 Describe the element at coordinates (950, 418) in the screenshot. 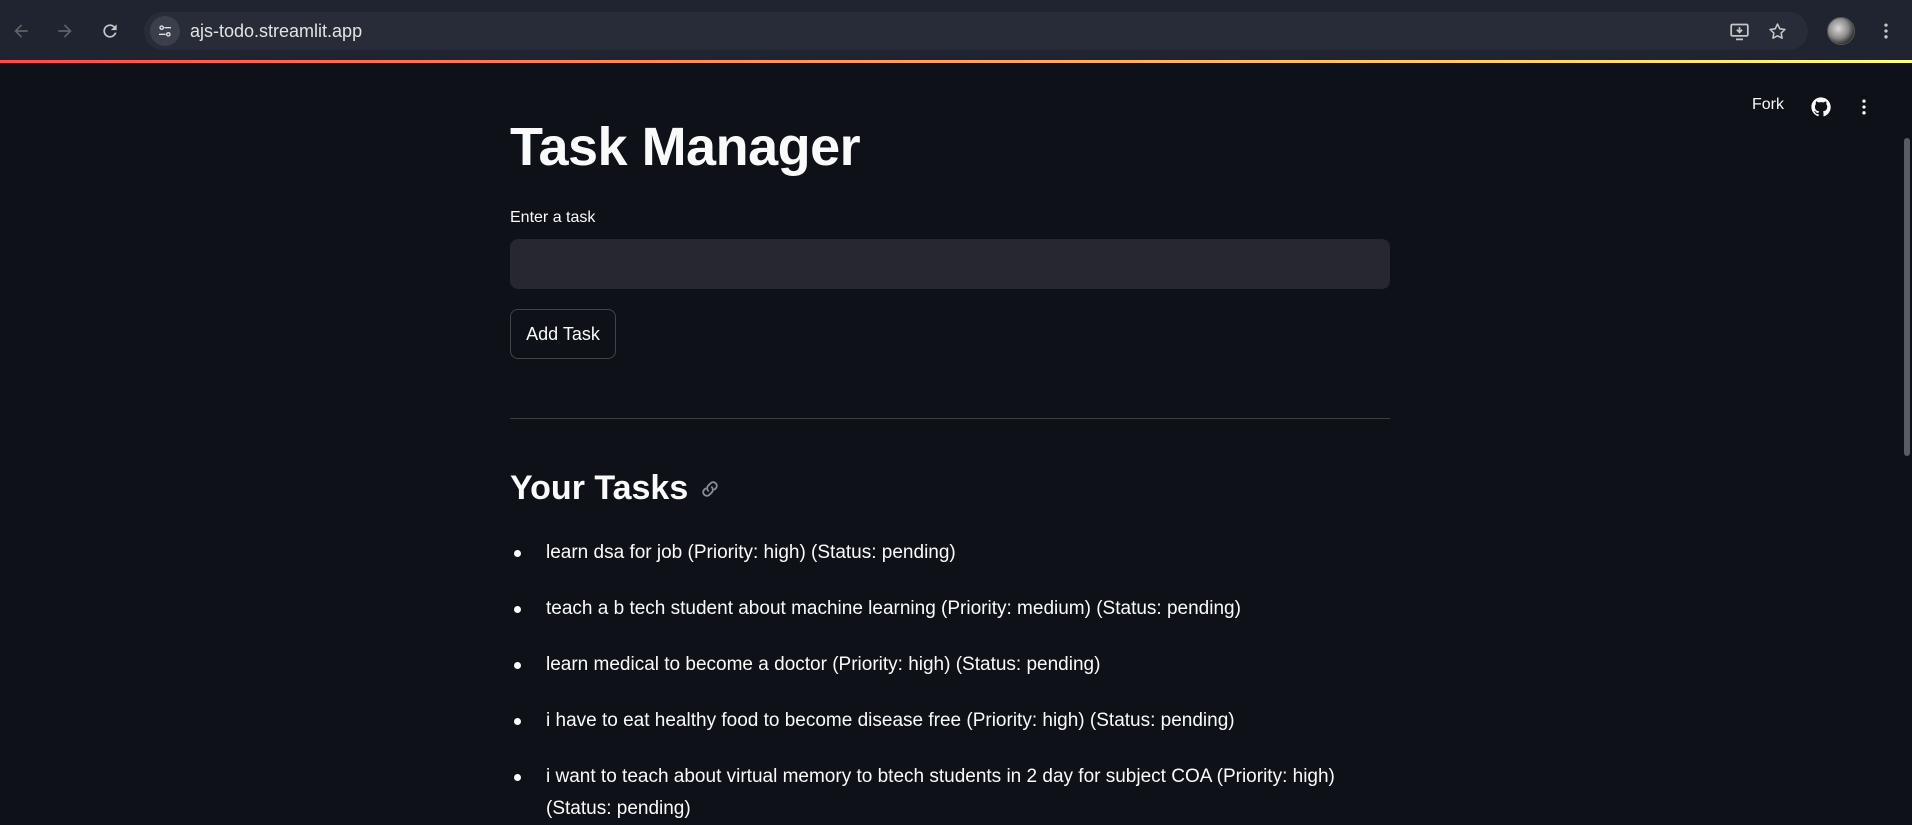

I see `divider` at that location.